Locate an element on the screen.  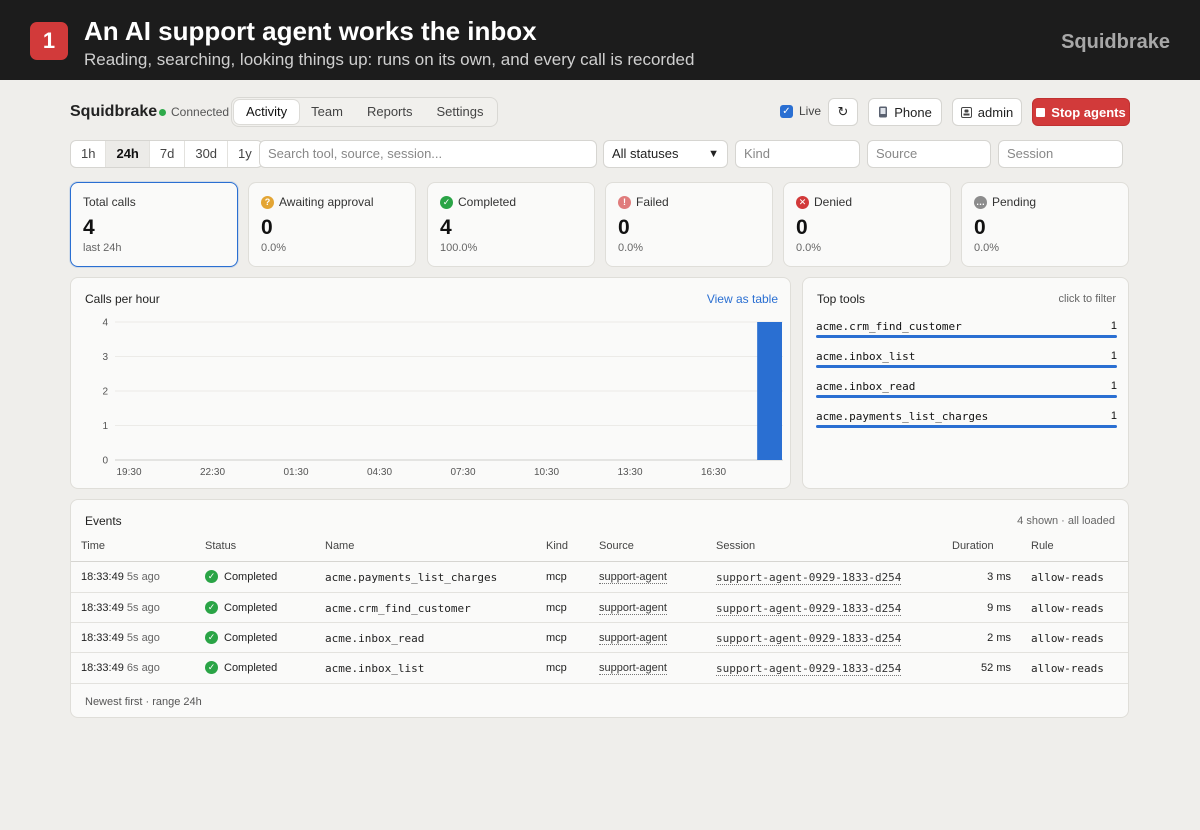
event-status: ✓ Completed is located at coordinates (241, 607).